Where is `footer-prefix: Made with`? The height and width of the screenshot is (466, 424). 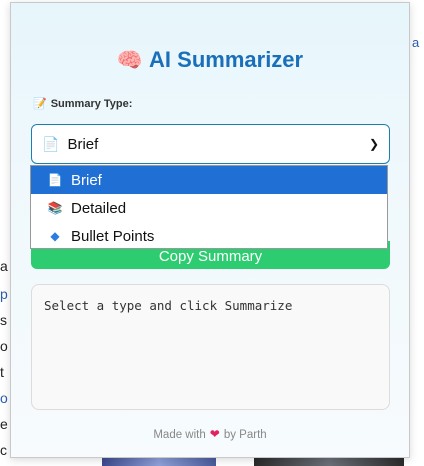
footer-prefix: Made with is located at coordinates (179, 435).